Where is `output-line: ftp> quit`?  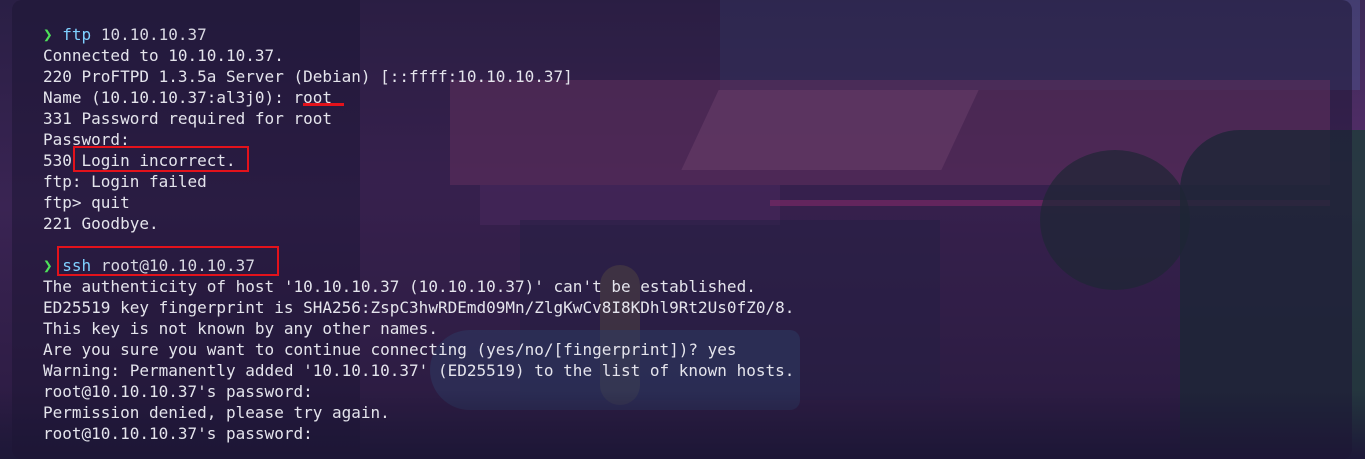
output-line: ftp> quit is located at coordinates (86, 202).